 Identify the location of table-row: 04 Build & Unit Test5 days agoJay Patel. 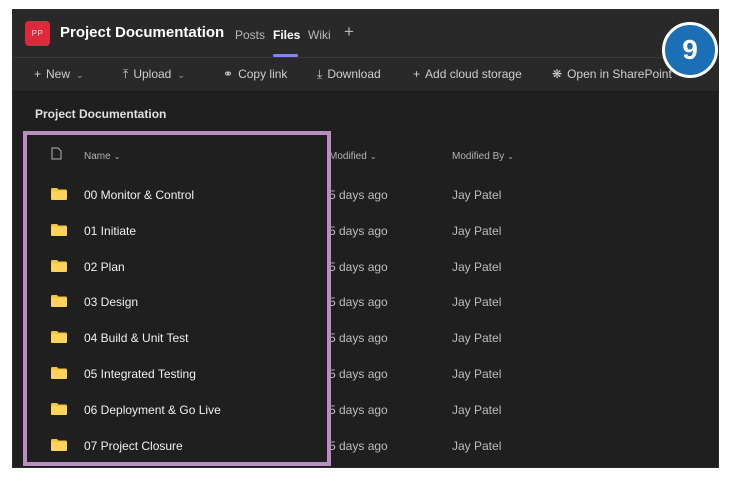
(177, 337).